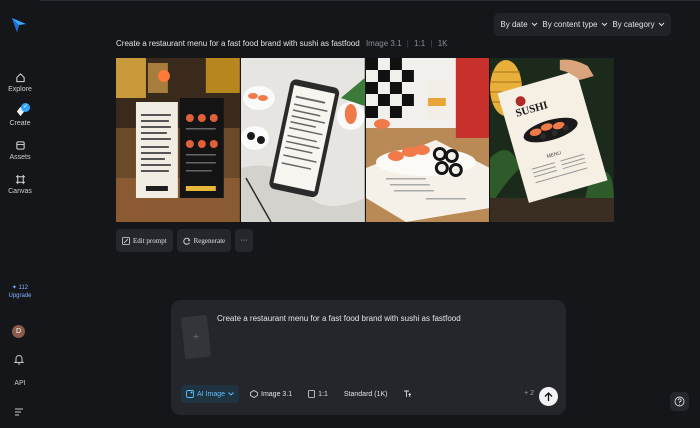 The height and width of the screenshot is (428, 700). What do you see at coordinates (529, 393) in the screenshot?
I see `image-count: + 2` at bounding box center [529, 393].